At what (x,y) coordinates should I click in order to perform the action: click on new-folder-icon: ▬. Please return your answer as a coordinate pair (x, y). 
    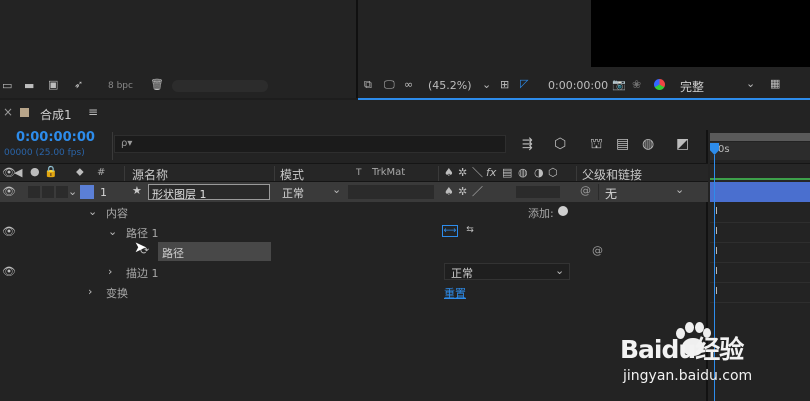
    Looking at the image, I should click on (29, 85).